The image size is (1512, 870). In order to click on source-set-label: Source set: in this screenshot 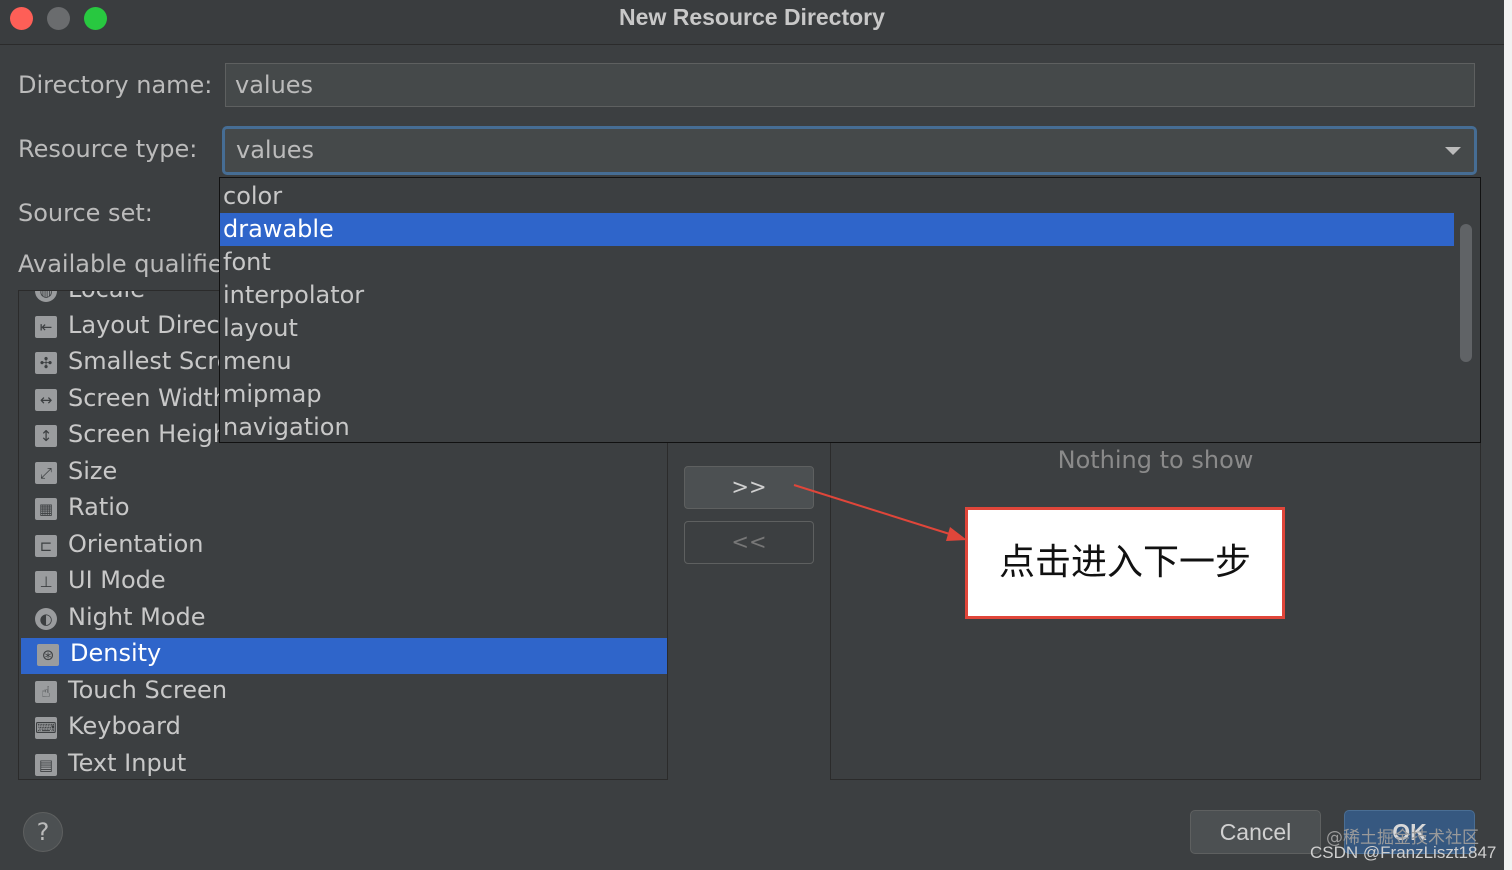, I will do `click(85, 213)`.